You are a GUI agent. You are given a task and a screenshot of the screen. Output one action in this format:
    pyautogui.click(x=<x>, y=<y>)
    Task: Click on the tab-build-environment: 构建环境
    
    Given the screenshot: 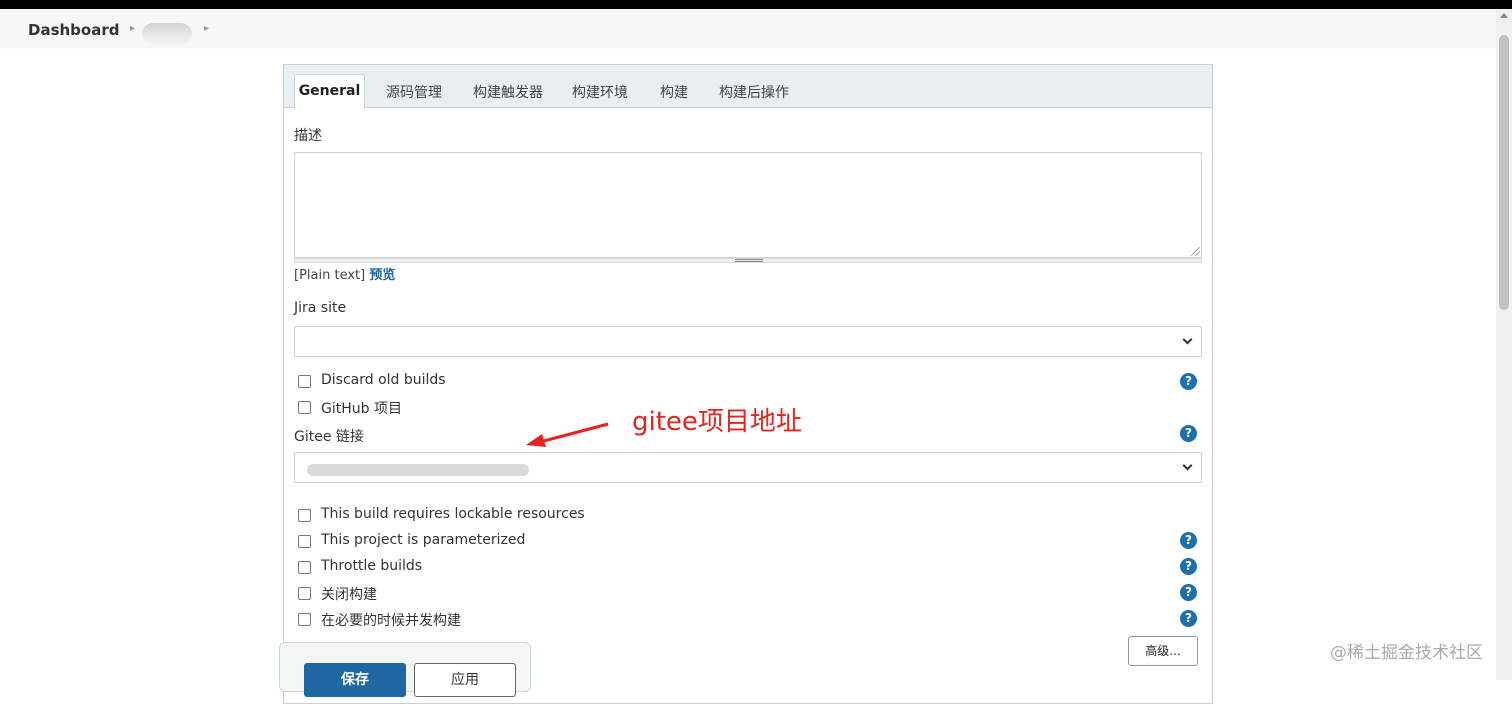 What is the action you would take?
    pyautogui.click(x=600, y=91)
    